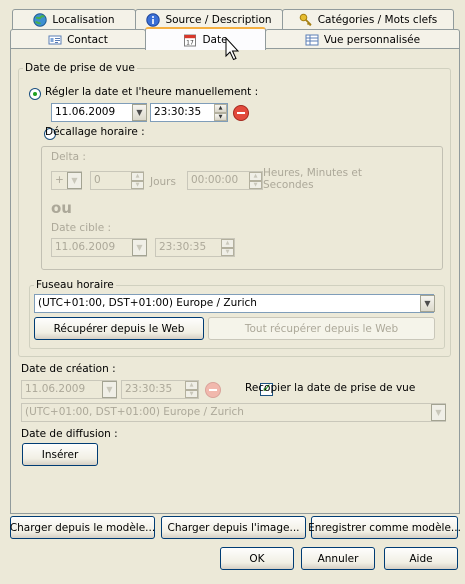 This screenshot has width=465, height=584. What do you see at coordinates (312, 179) in the screenshot?
I see `hms-label: Heures, Minutes et Secondes` at bounding box center [312, 179].